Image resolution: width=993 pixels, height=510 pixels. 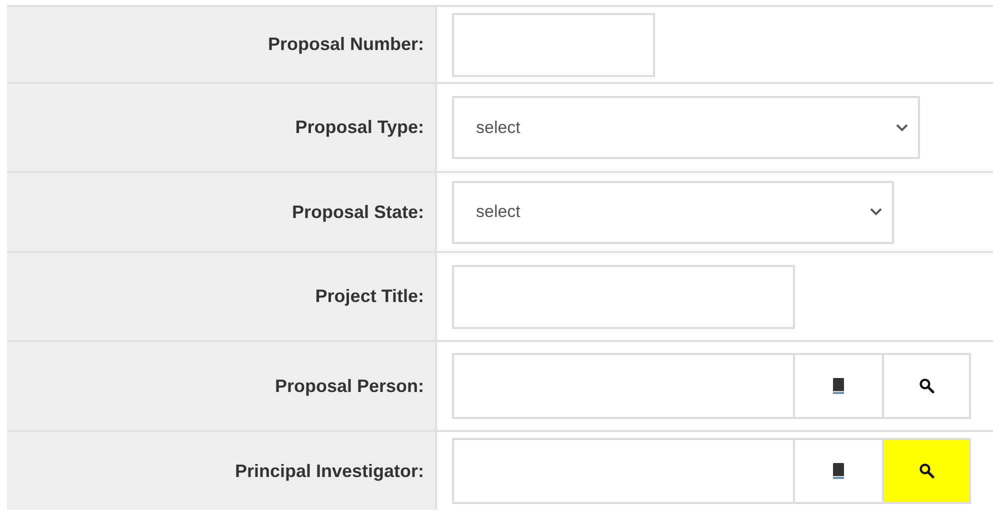 I want to click on field-label: Proposal Number:, so click(x=346, y=44).